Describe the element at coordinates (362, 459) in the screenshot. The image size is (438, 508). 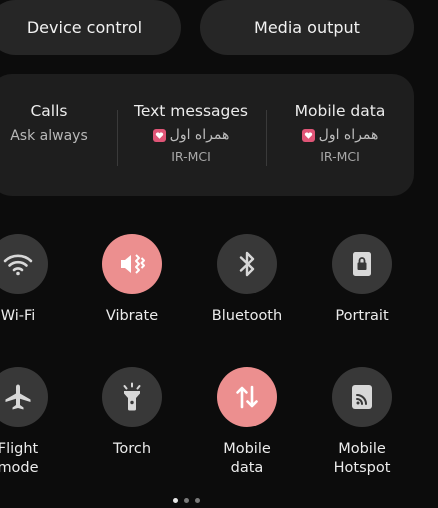
I see `mobile-hotspot-label: Mobile Hotspot` at that location.